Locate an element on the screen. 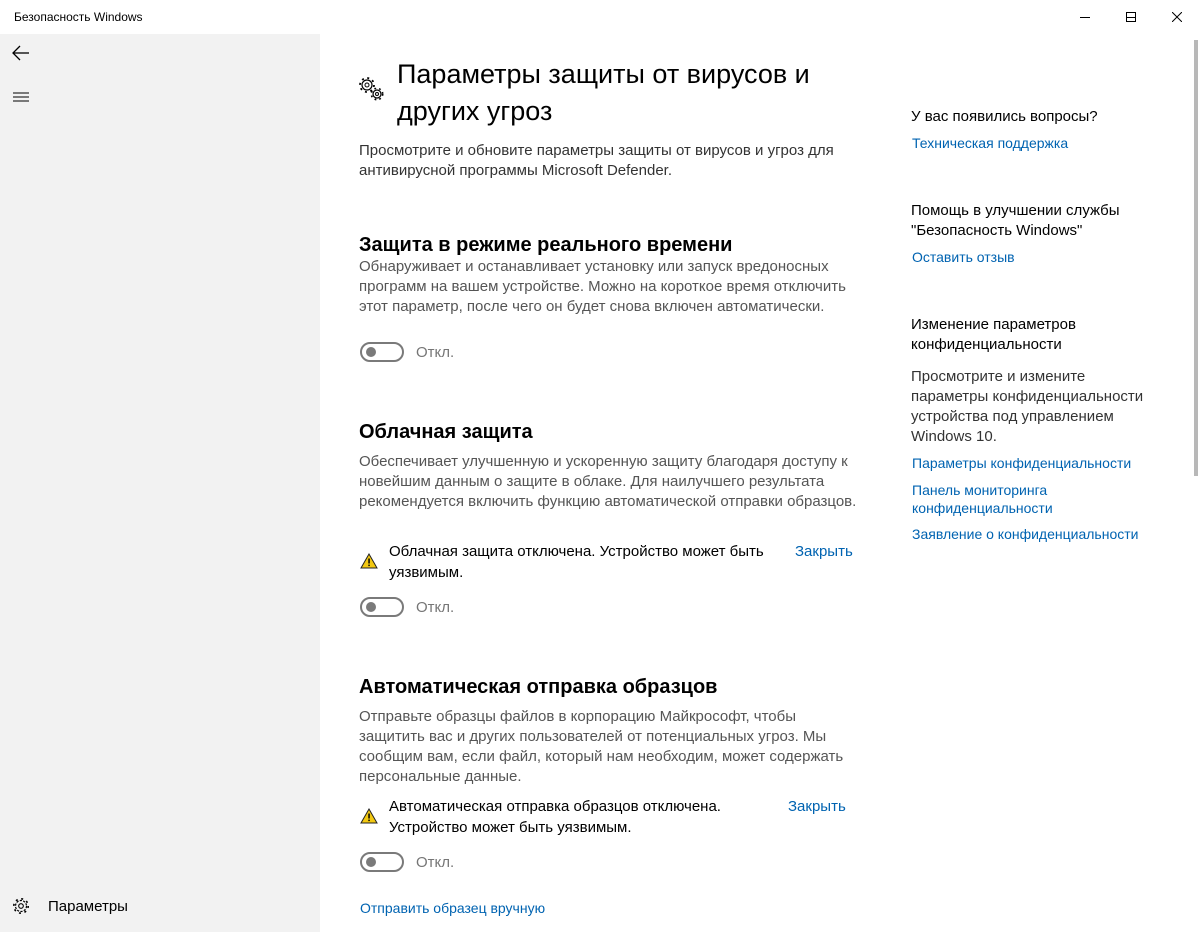 Image resolution: width=1200 pixels, height=932 pixels. hamburger-icon is located at coordinates (21, 97).